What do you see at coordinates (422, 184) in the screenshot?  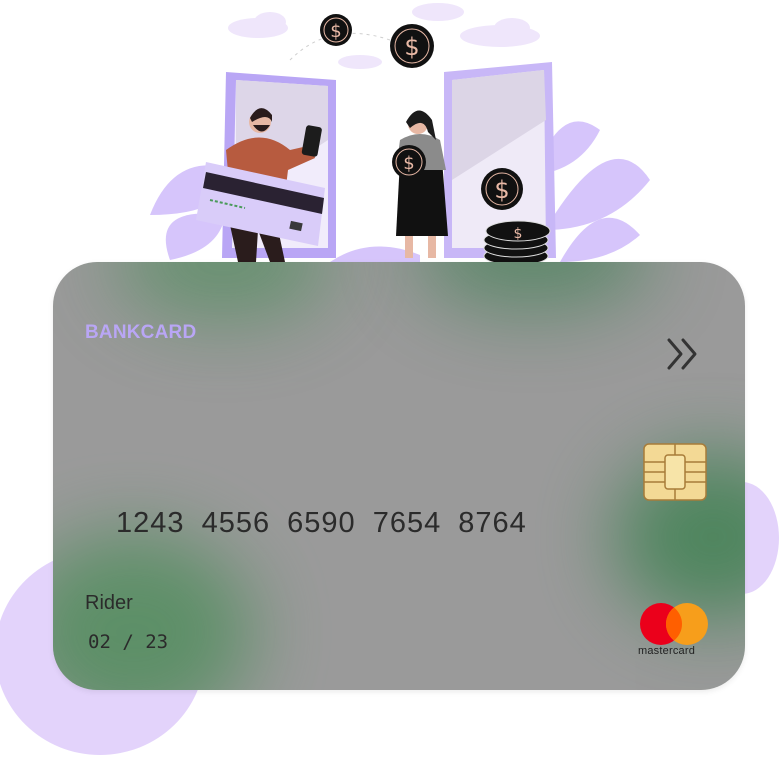 I see `woman-figure` at bounding box center [422, 184].